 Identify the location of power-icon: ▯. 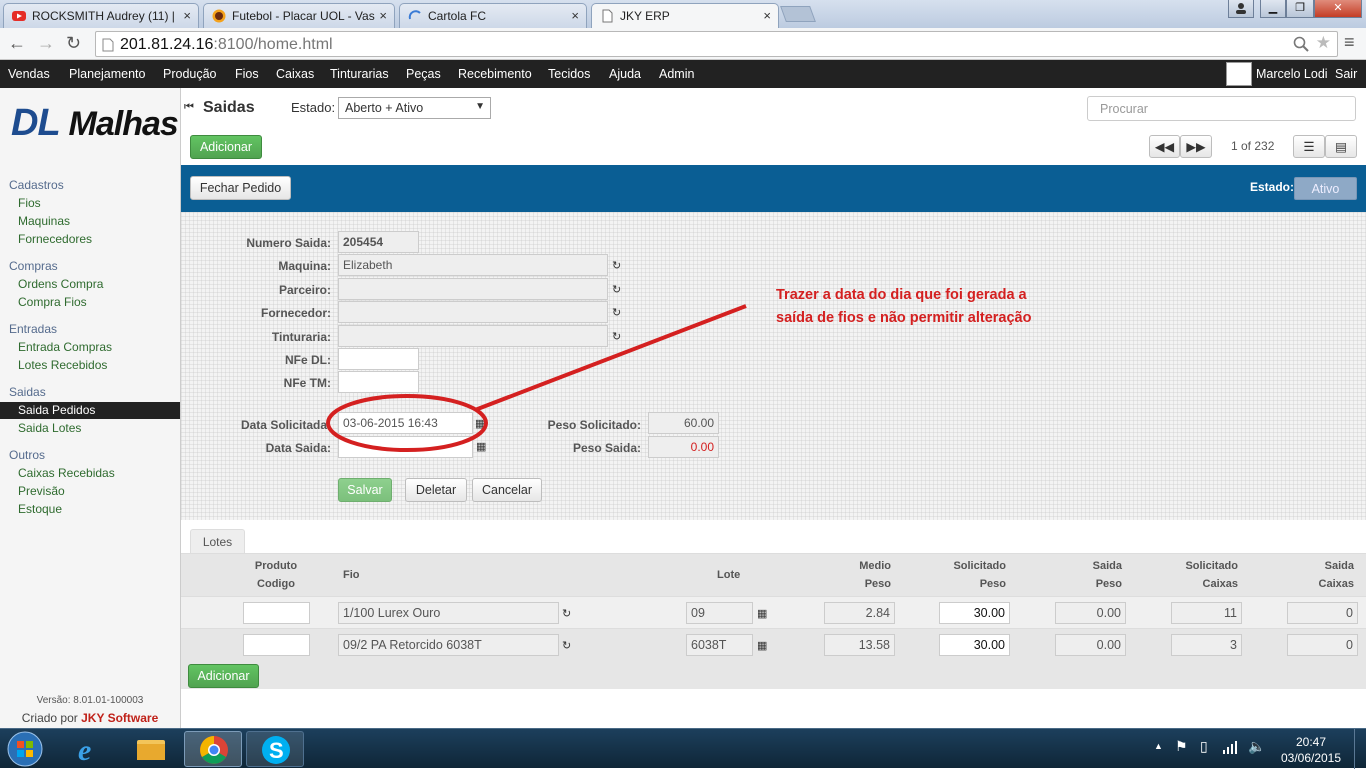
(1204, 746).